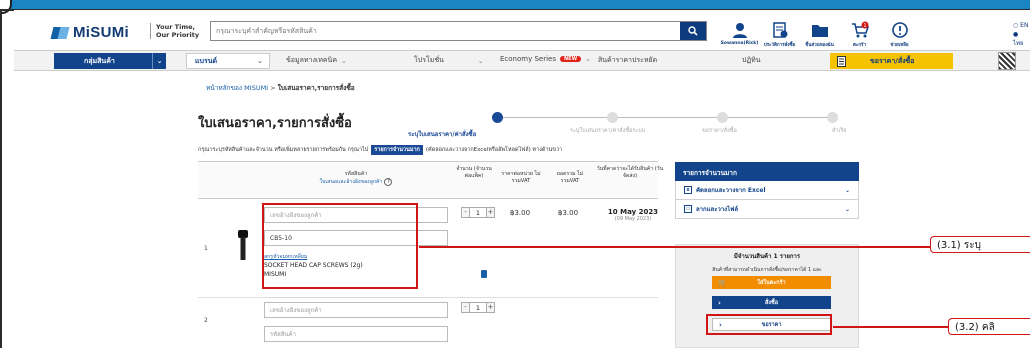  What do you see at coordinates (688, 209) in the screenshot?
I see `file-icon: ▭` at bounding box center [688, 209].